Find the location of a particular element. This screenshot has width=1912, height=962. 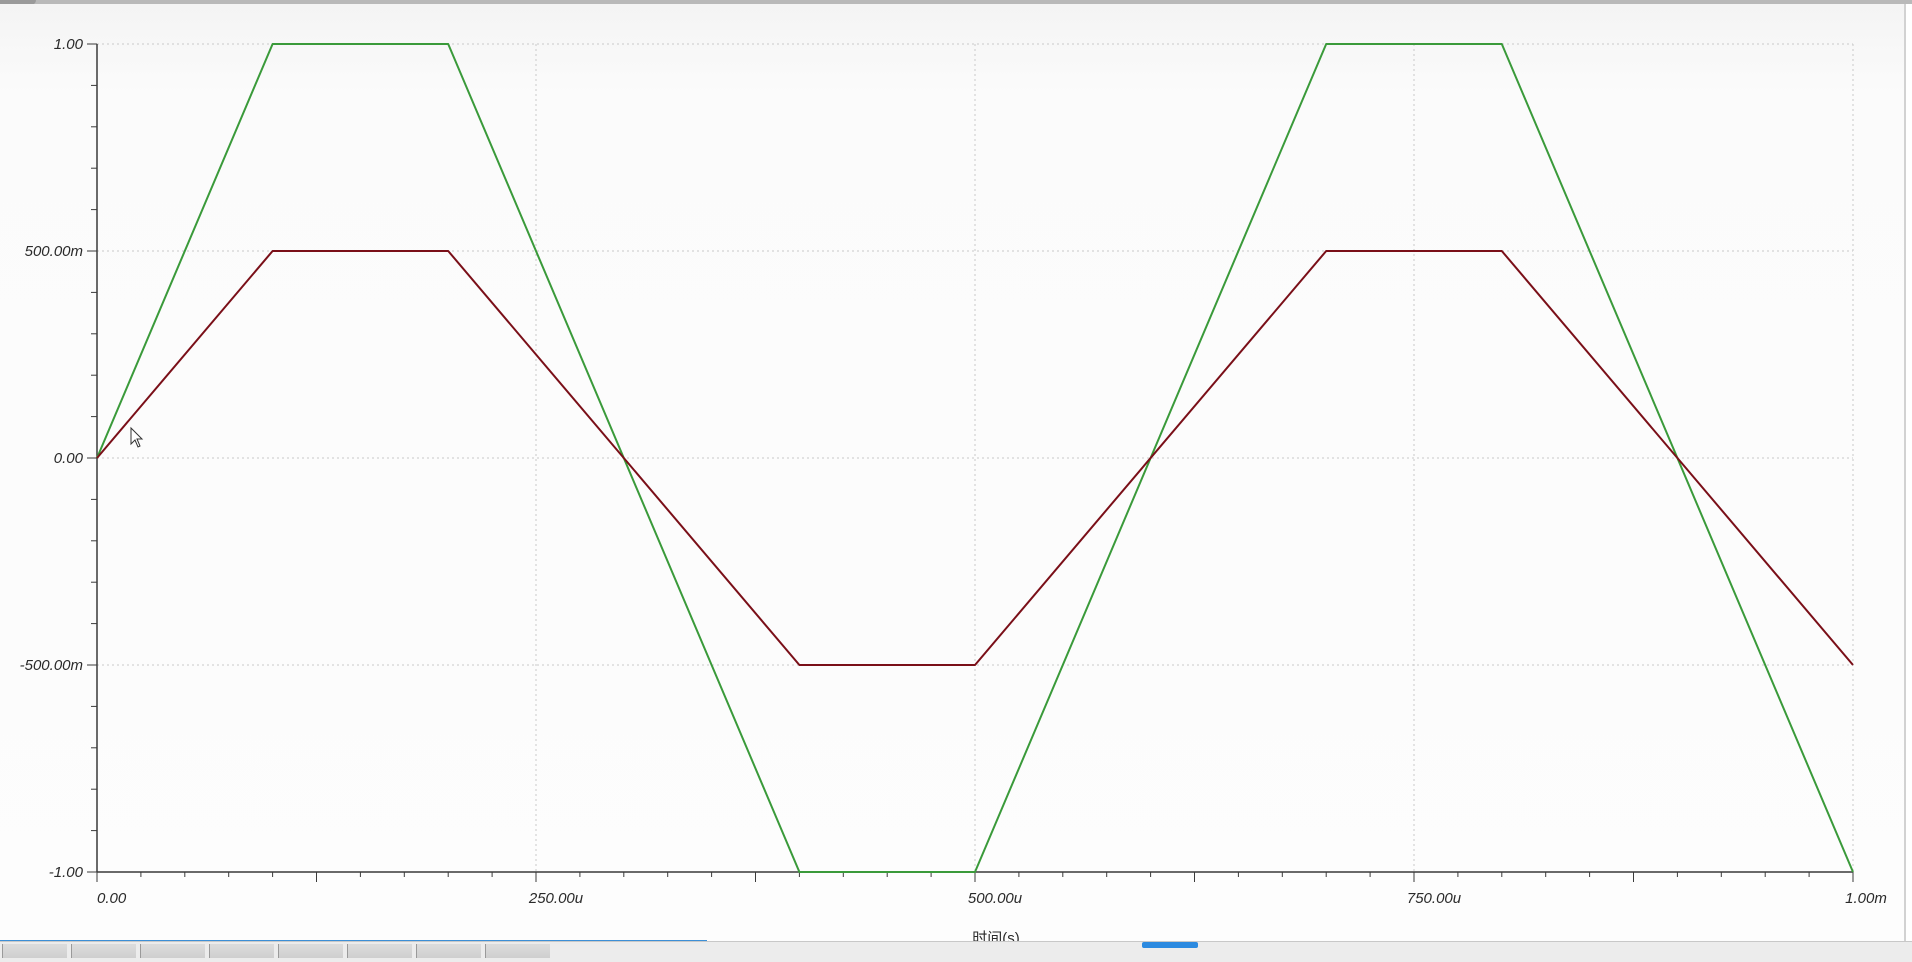

horizontal-scroll-thumb is located at coordinates (1170, 945).